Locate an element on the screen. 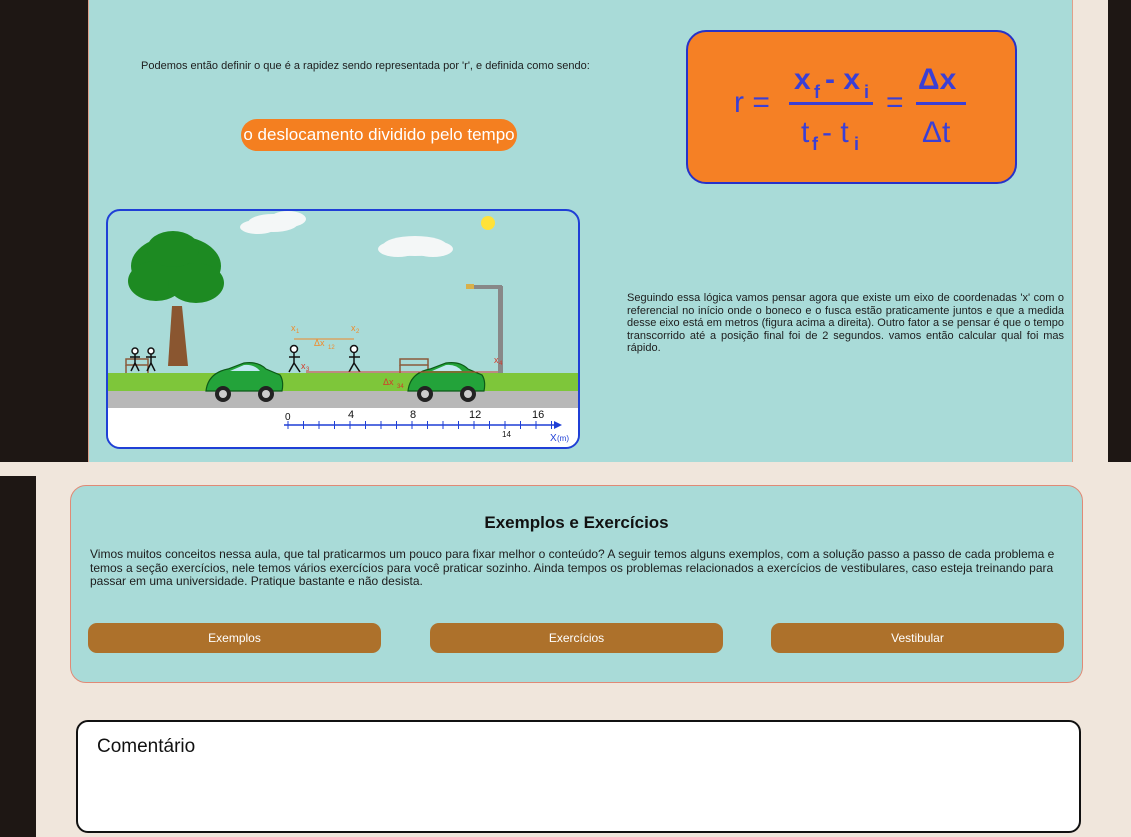  formula-denominator-f: f is located at coordinates (815, 144).